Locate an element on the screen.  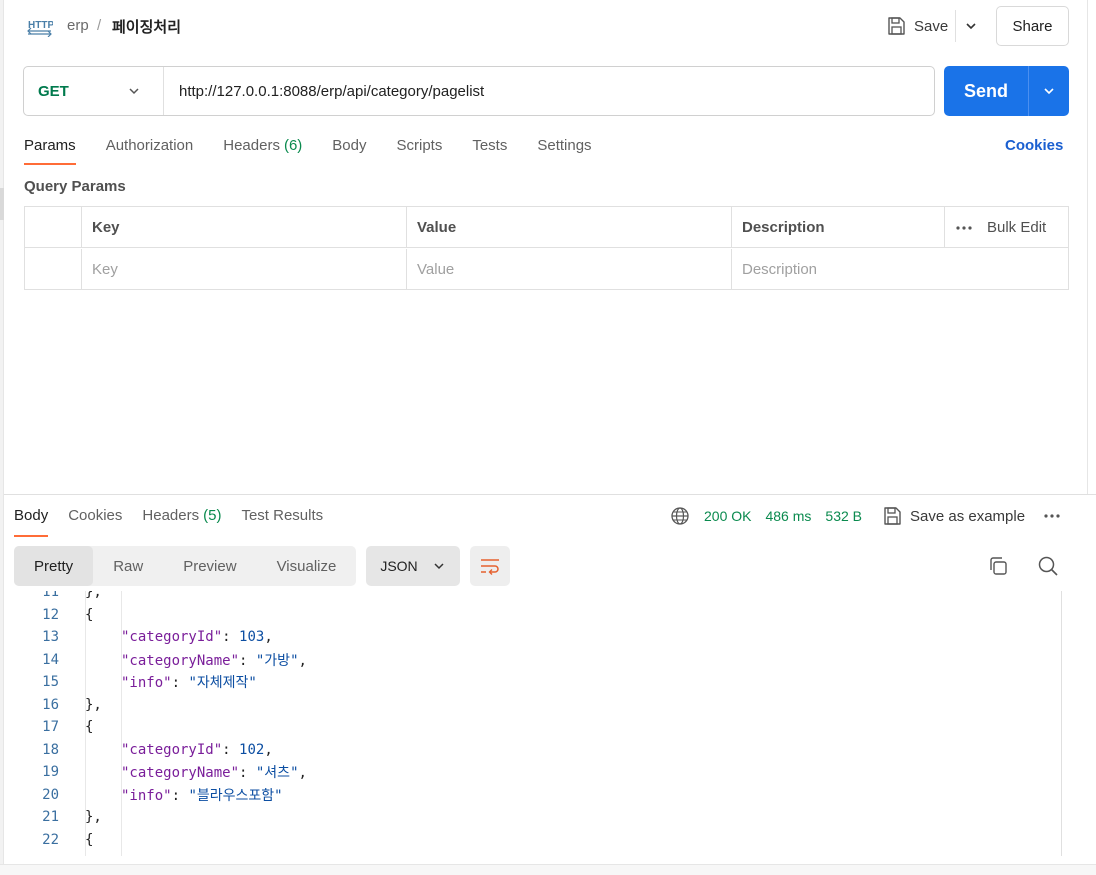
save-label: Save is located at coordinates (931, 26).